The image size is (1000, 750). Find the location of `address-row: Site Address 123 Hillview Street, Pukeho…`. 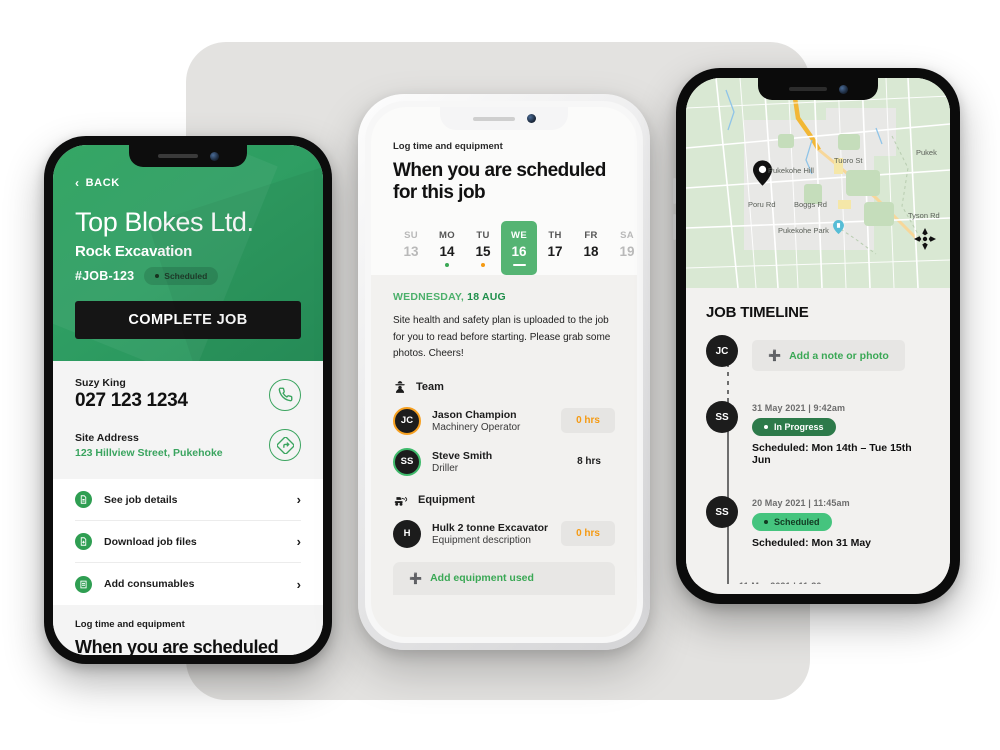

address-row: Site Address 123 Hillview Street, Pukeho… is located at coordinates (188, 445).